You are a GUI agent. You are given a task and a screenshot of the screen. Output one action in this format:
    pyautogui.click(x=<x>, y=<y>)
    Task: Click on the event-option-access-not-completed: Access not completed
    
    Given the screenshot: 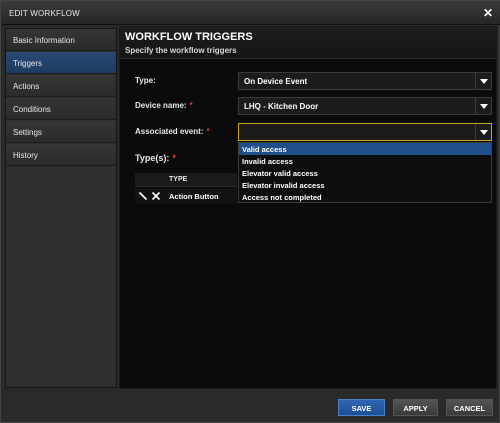 What is the action you would take?
    pyautogui.click(x=365, y=197)
    